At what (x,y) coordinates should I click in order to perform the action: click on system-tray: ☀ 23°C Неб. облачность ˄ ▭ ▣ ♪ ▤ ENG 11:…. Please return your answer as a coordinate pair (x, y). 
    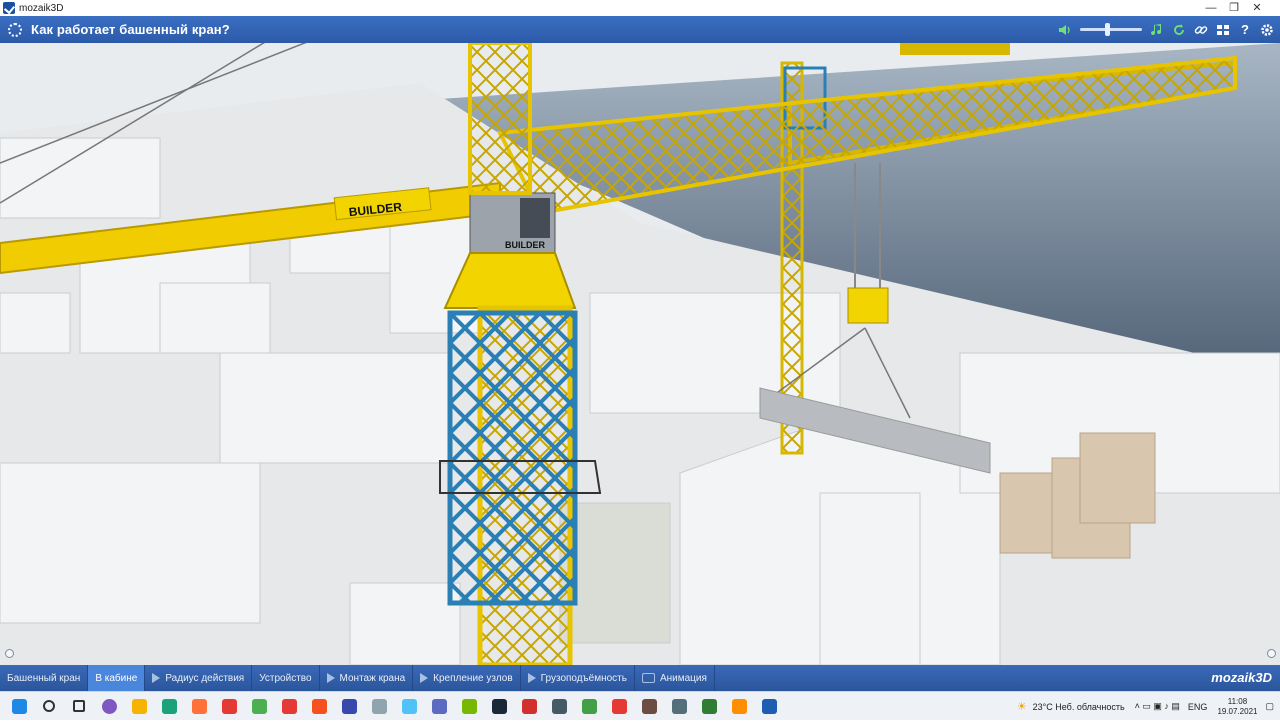
    Looking at the image, I should click on (1148, 706).